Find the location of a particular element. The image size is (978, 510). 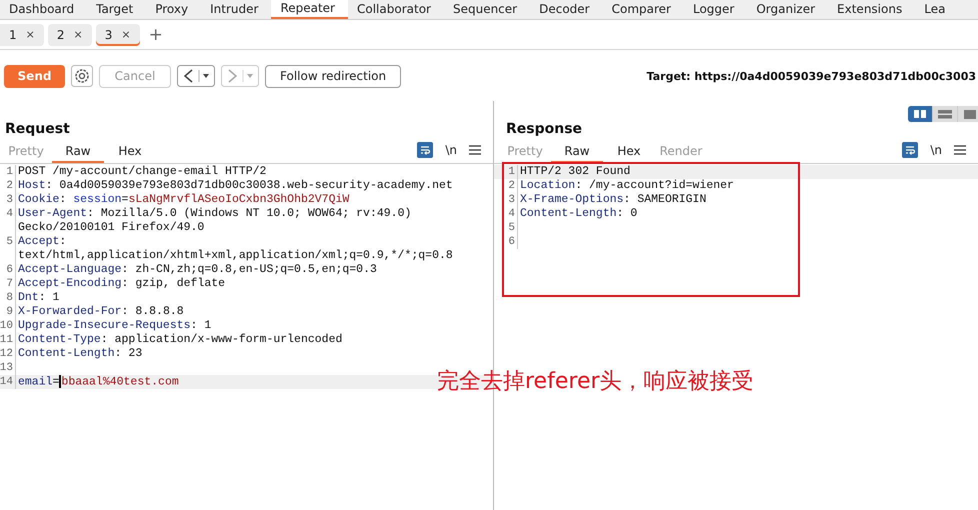

code-line: Content-Length: 23 is located at coordinates (79, 354).